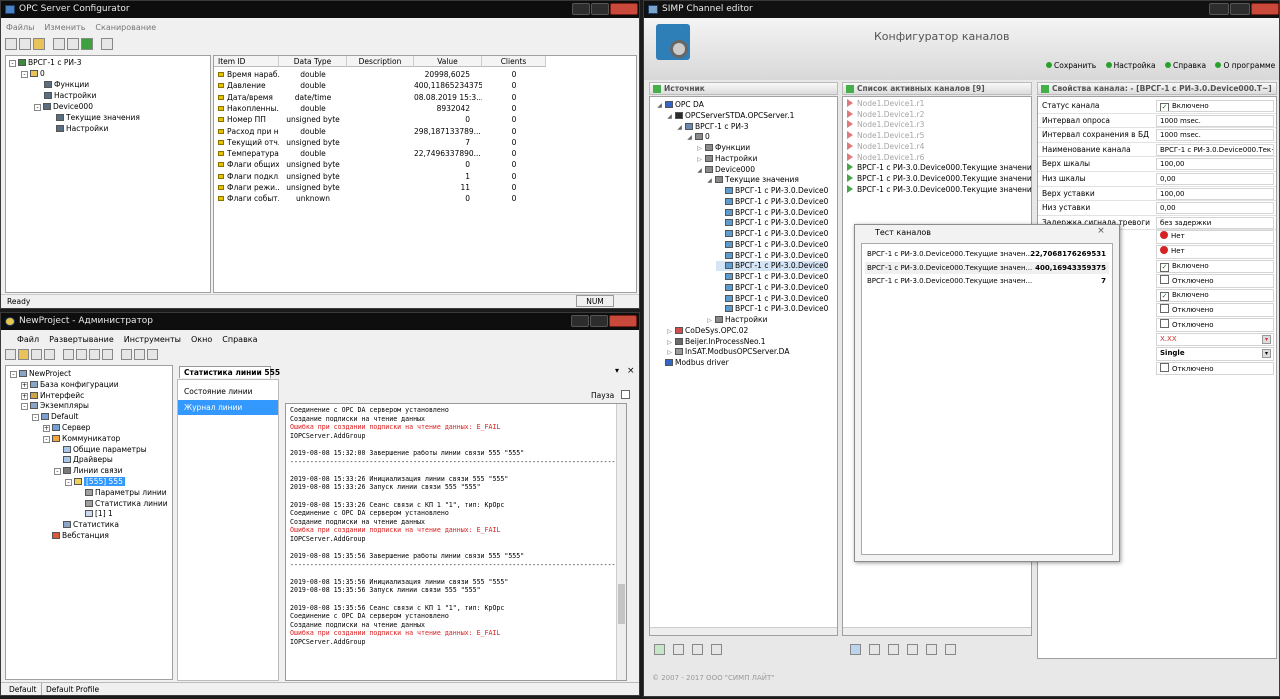 This screenshot has height=699, width=1280. What do you see at coordinates (320, 9) in the screenshot?
I see `opc-titlebar: OPC Server Configurator` at bounding box center [320, 9].